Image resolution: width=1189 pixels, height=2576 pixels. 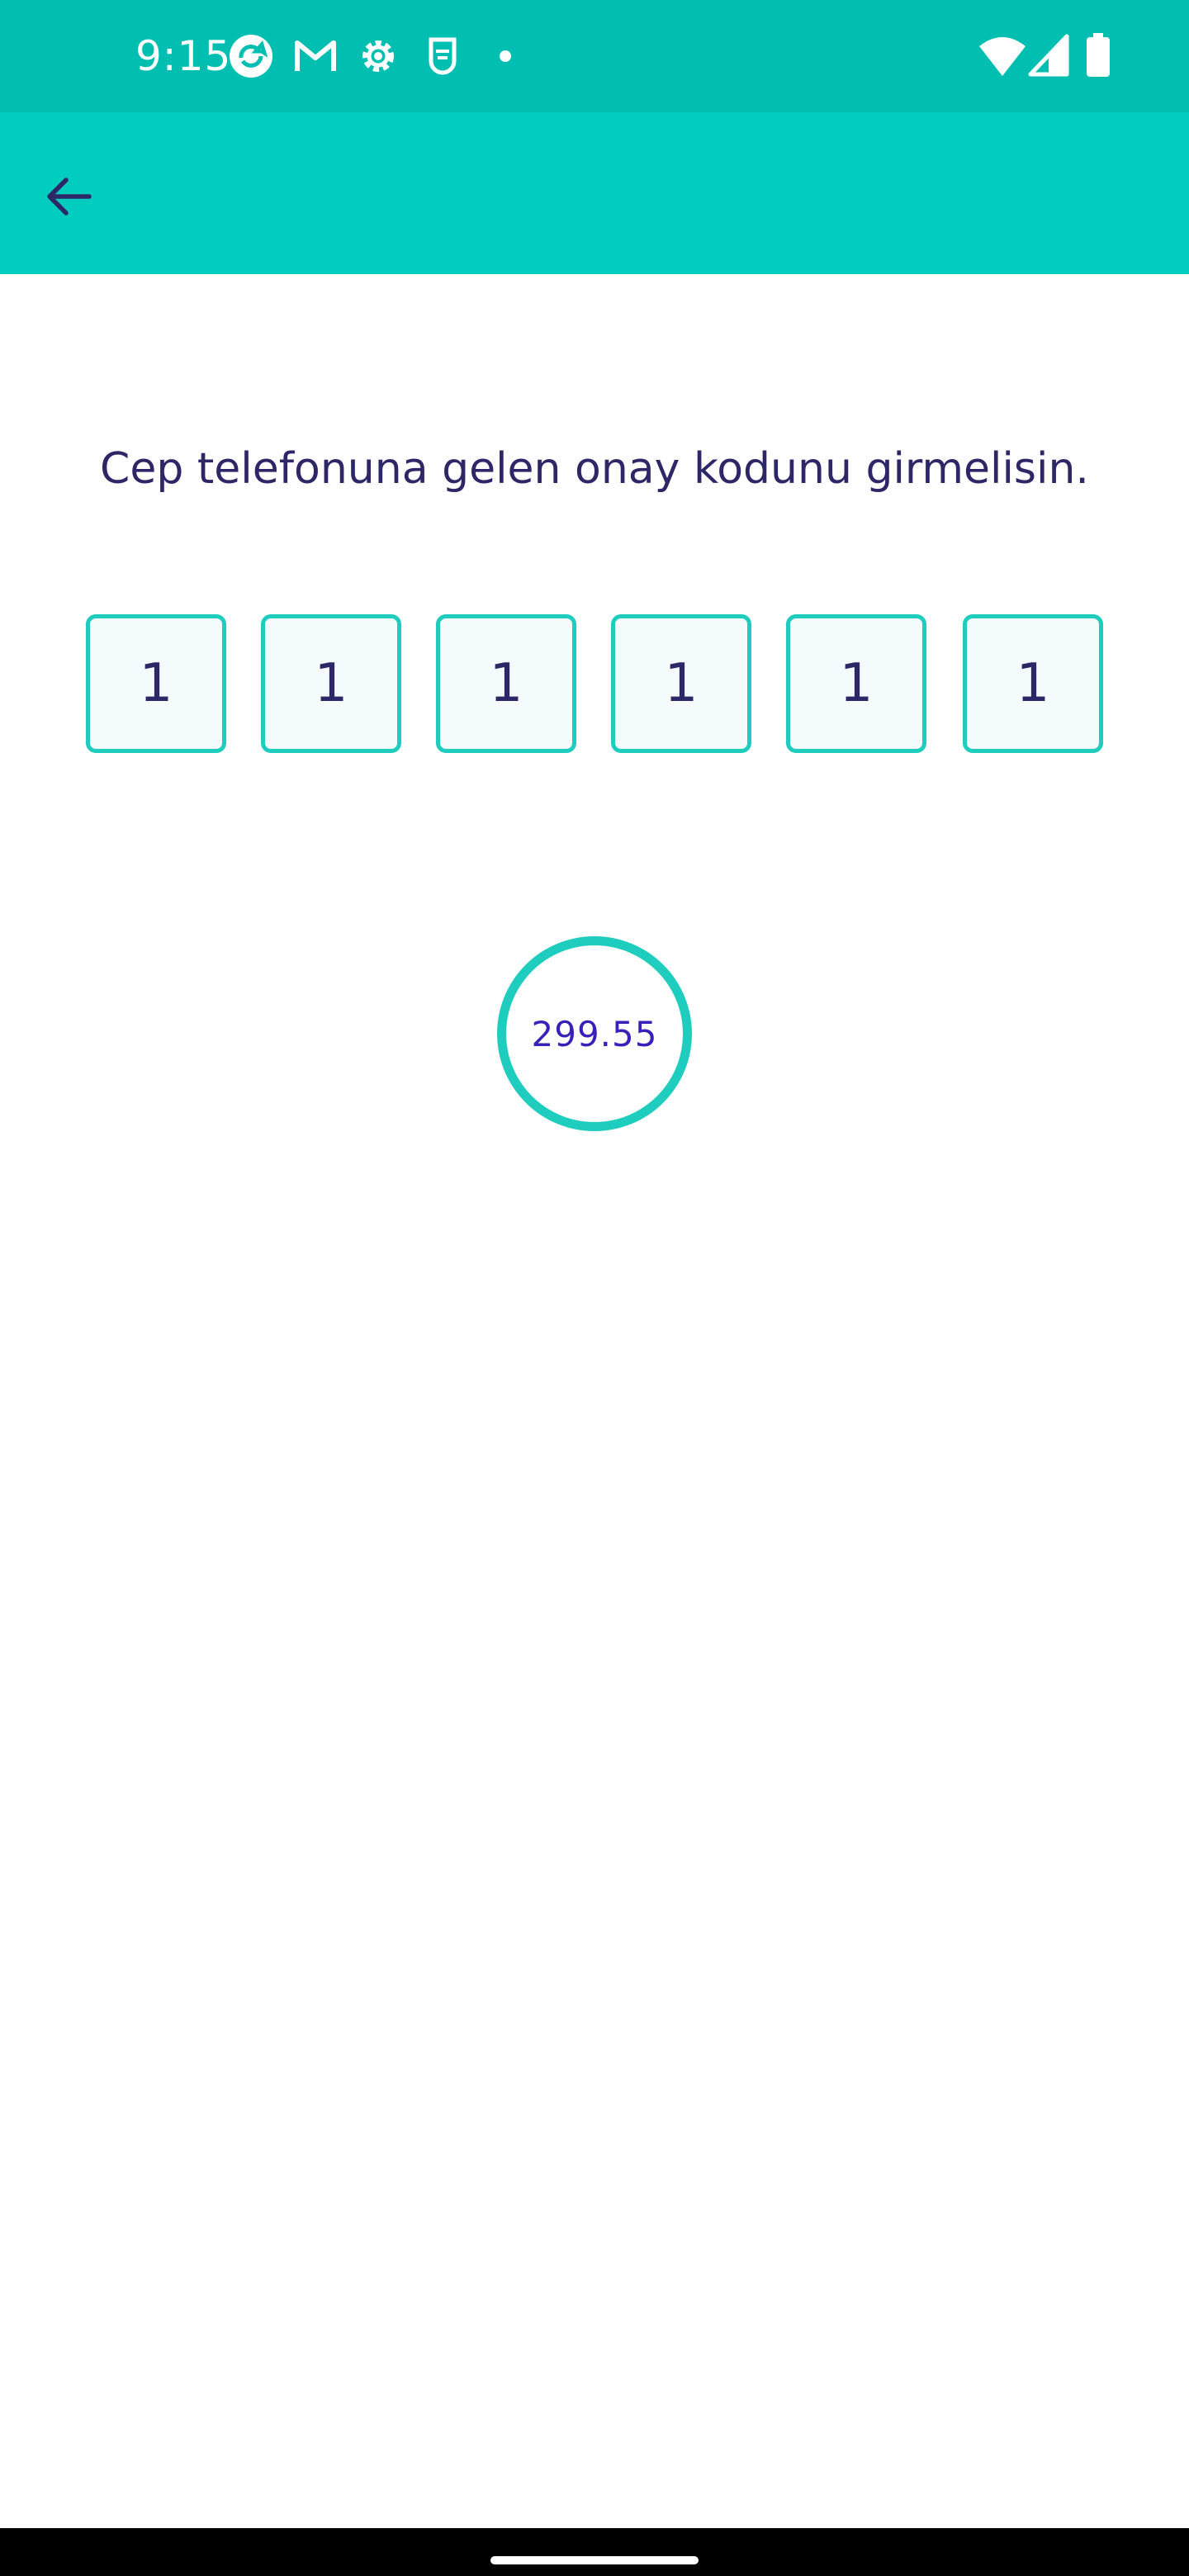 What do you see at coordinates (681, 683) in the screenshot?
I see `code-digit-input-4: 1` at bounding box center [681, 683].